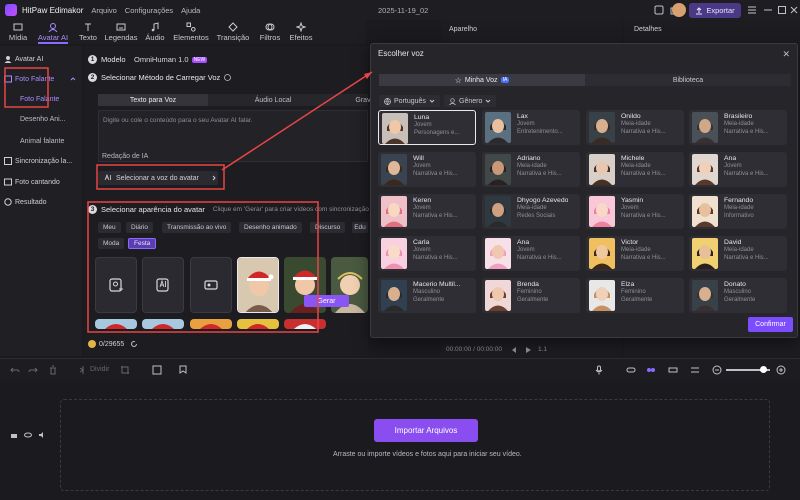 Image resolution: width=800 pixels, height=500 pixels. What do you see at coordinates (781, 370) in the screenshot?
I see `zoom-in-icon` at bounding box center [781, 370].